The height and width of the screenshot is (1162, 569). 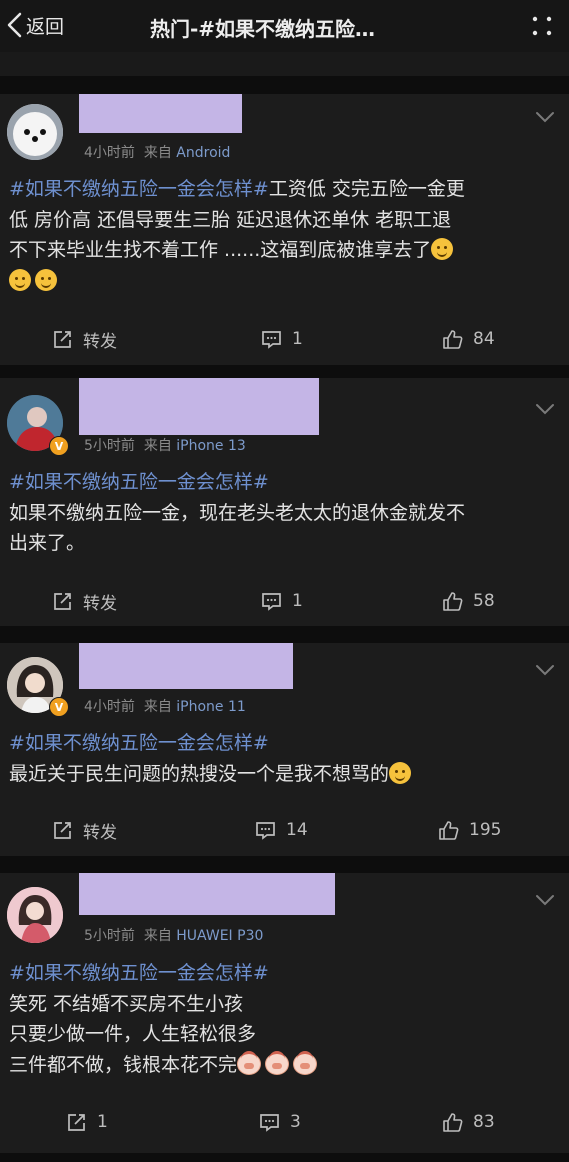 What do you see at coordinates (45, 26) in the screenshot?
I see `back-label: 返回` at bounding box center [45, 26].